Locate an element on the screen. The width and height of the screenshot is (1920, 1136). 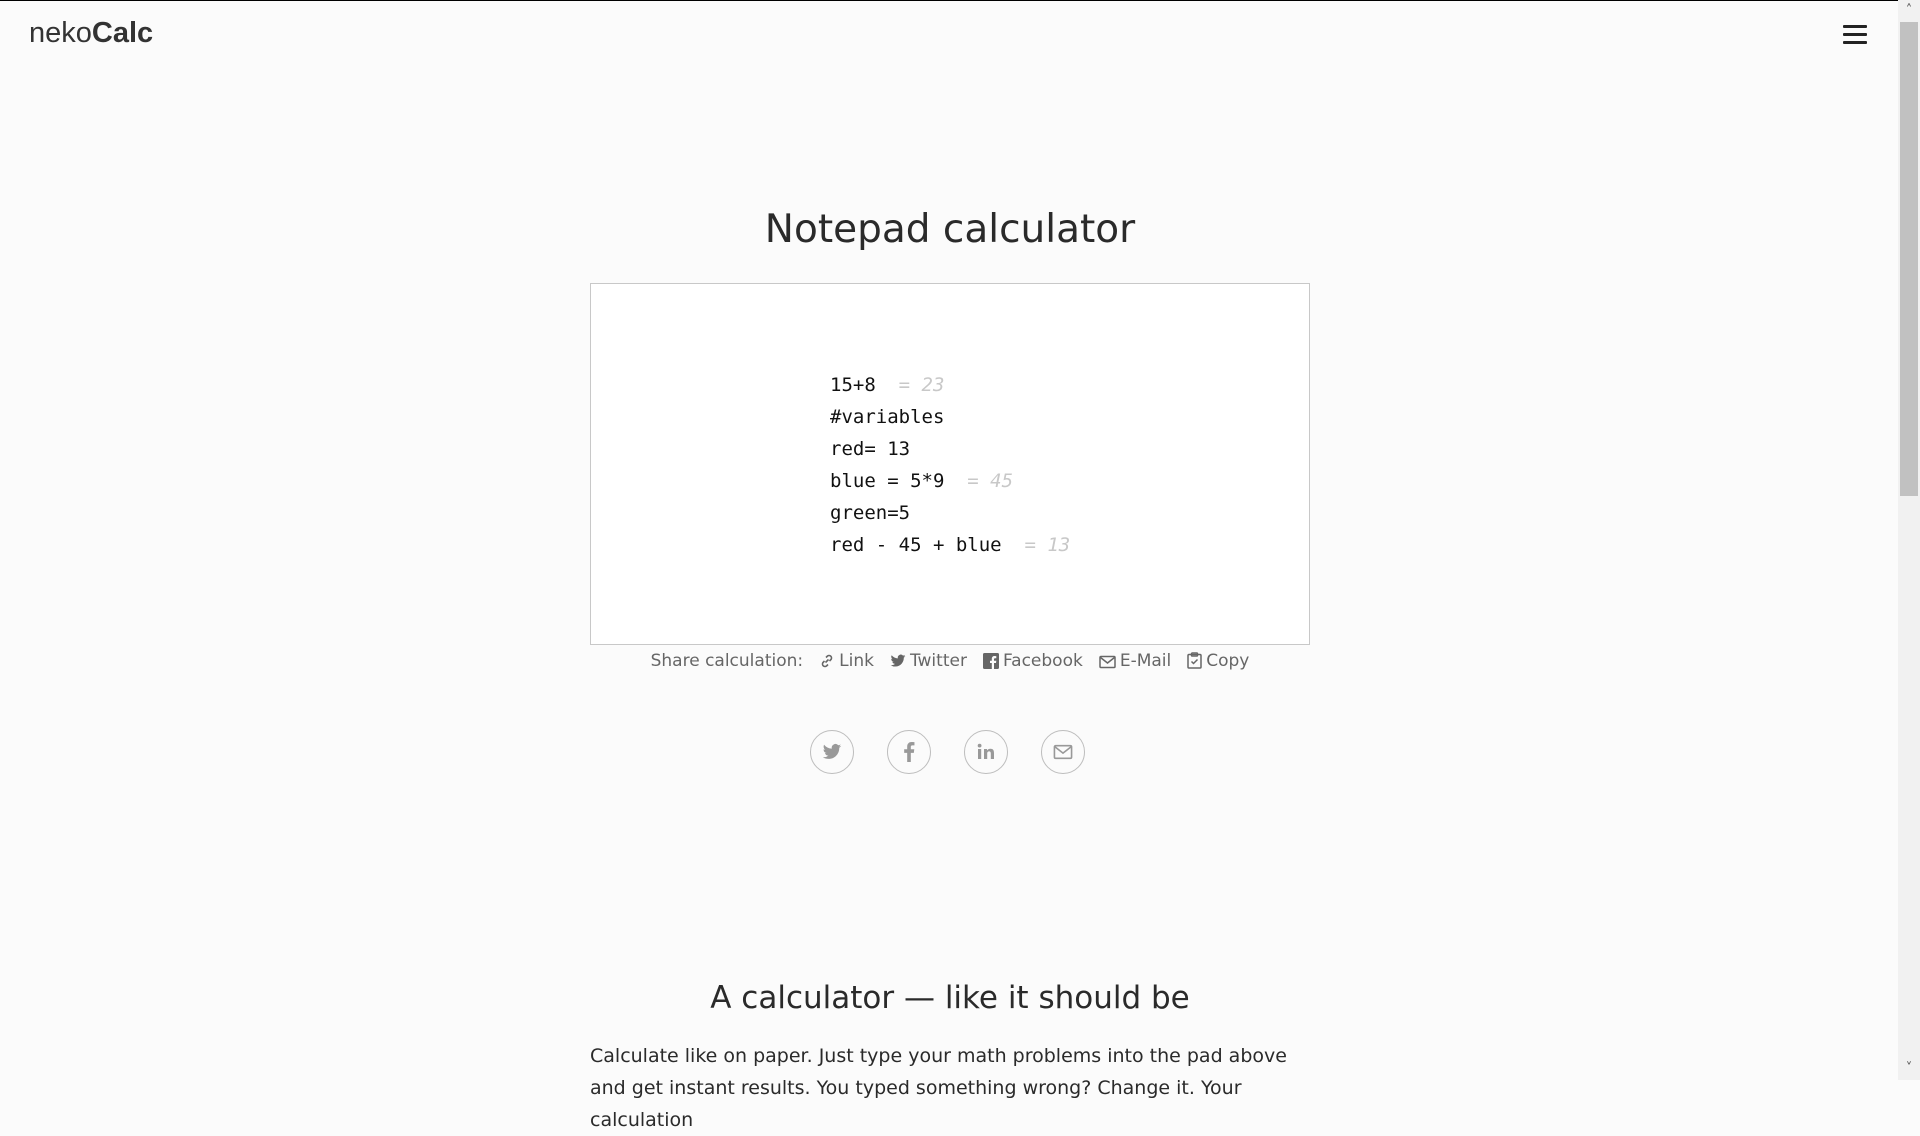
clipboard-icon is located at coordinates (1194, 660).